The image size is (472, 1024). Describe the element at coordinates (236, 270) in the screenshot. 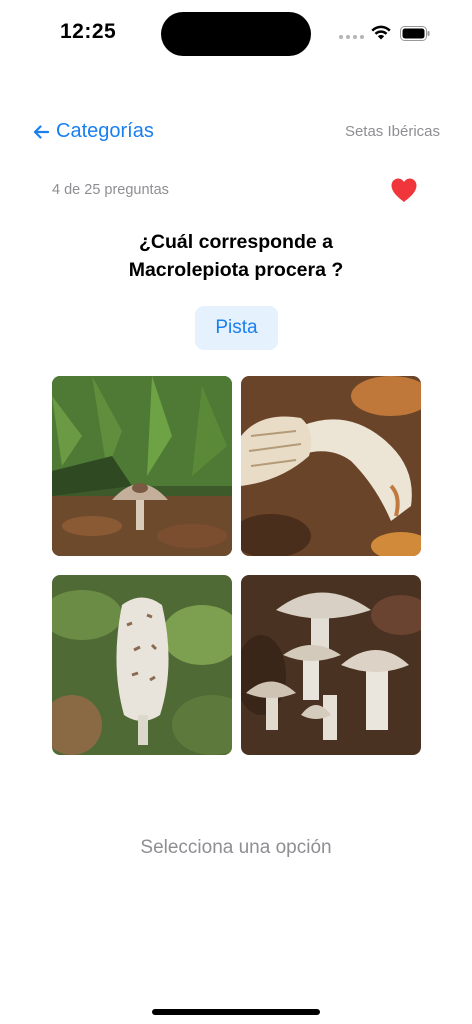

I see `question-line-2: Macrolepiota procera ?` at that location.